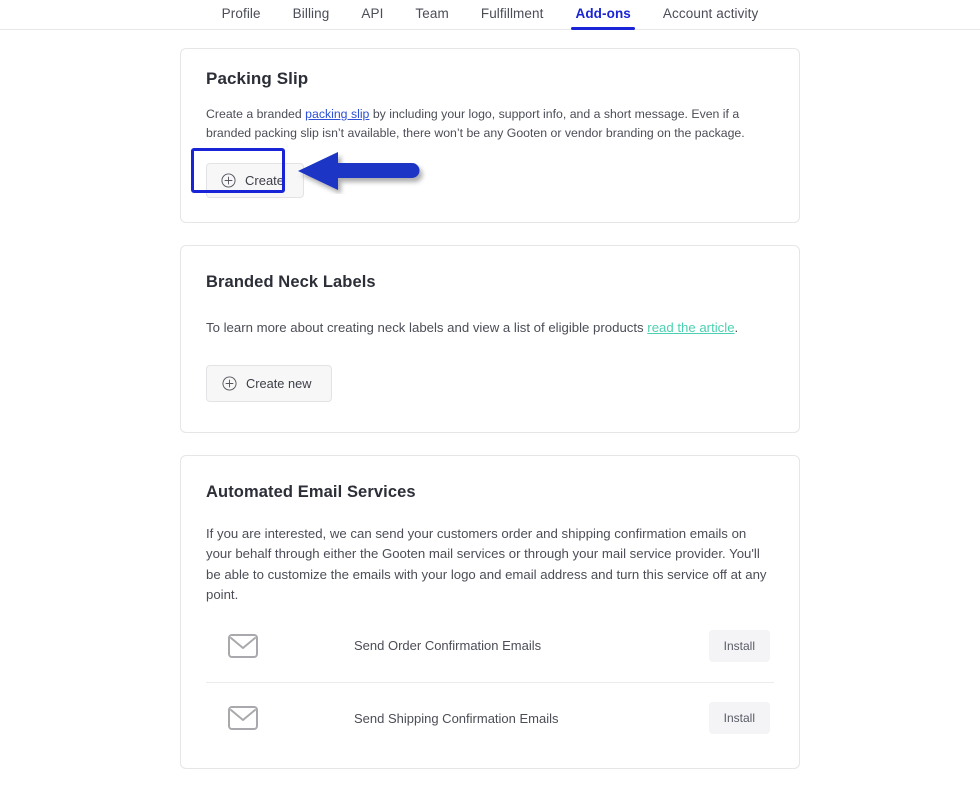 Image resolution: width=980 pixels, height=791 pixels. Describe the element at coordinates (512, 15) in the screenshot. I see `tab-fulfillment: Fulfillment` at that location.